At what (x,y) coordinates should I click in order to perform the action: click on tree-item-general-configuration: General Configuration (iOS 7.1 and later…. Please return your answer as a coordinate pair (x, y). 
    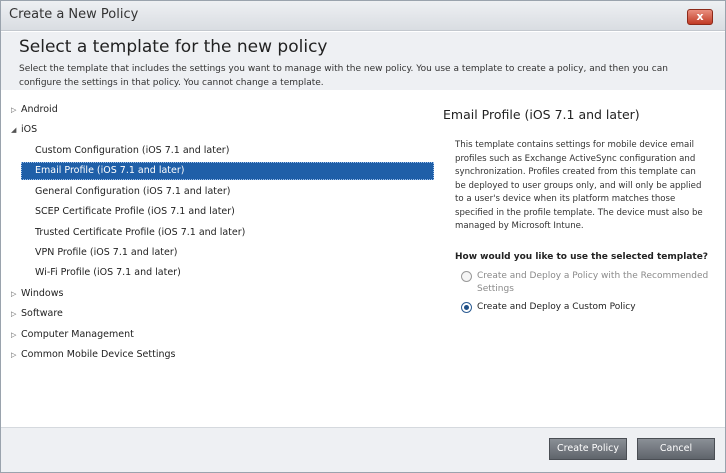
    Looking at the image, I should click on (132, 192).